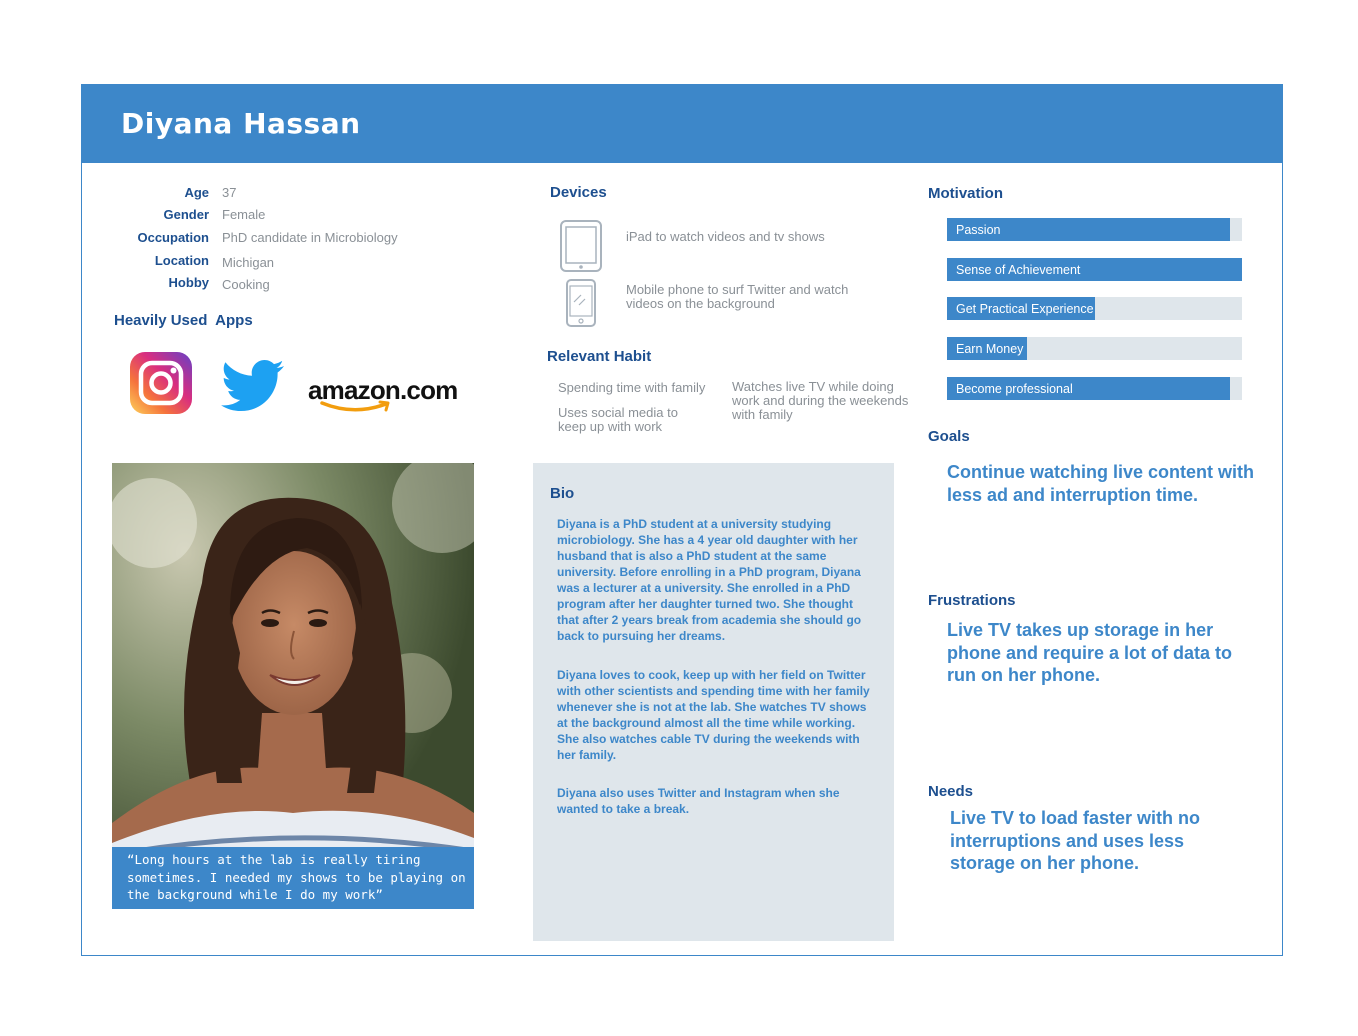 Image resolution: width=1358 pixels, height=1036 pixels. Describe the element at coordinates (978, 230) in the screenshot. I see `motivation-bar-label: Passion` at that location.